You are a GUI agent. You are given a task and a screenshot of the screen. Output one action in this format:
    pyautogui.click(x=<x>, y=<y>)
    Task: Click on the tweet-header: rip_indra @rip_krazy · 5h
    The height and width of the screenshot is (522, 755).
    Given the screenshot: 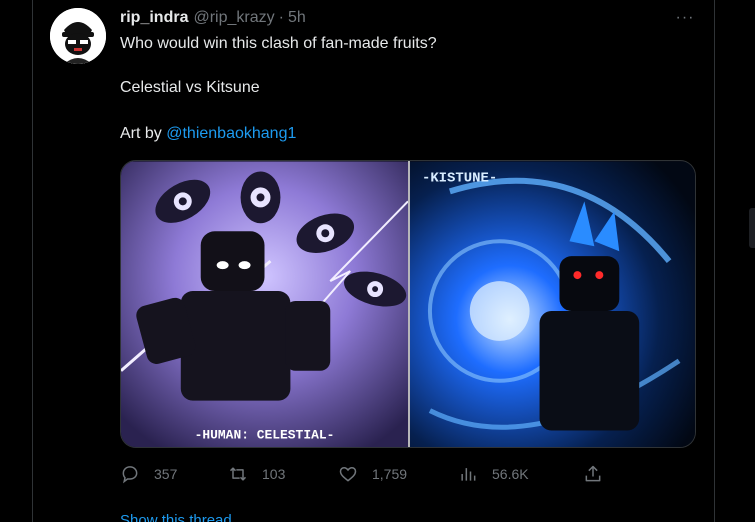 What is the action you would take?
    pyautogui.click(x=213, y=18)
    